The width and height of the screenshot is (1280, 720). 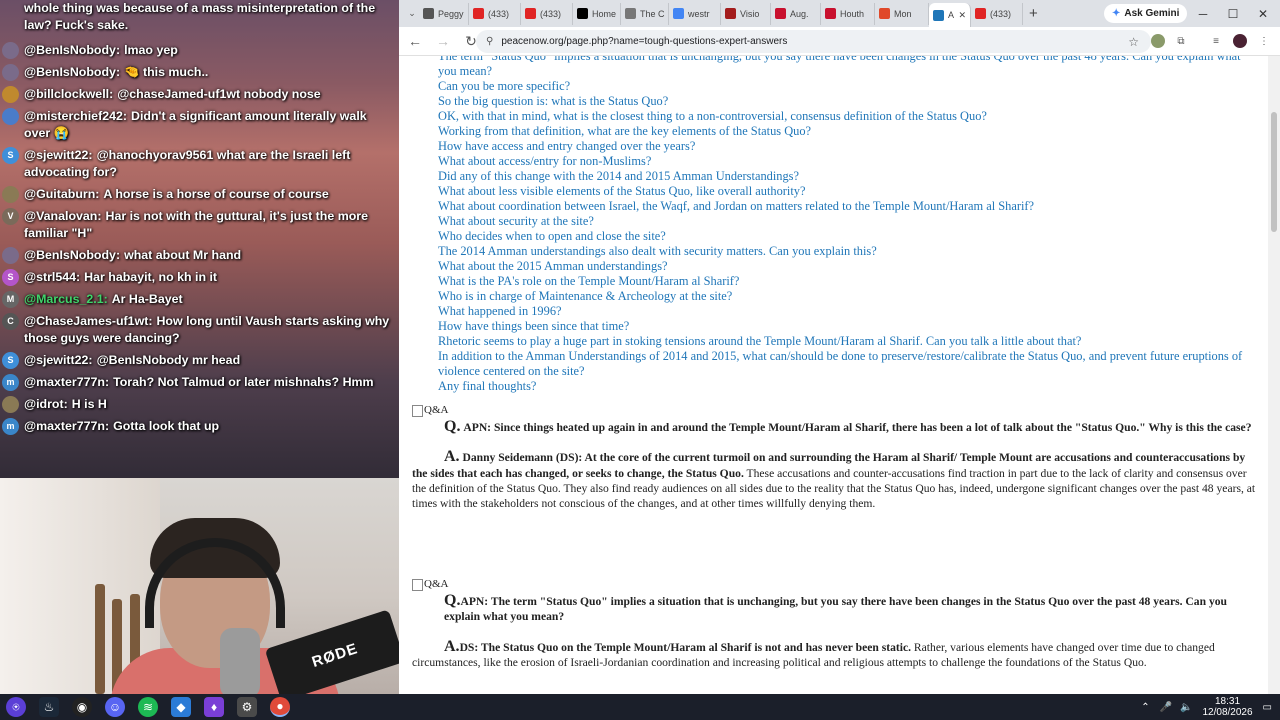 I want to click on browser-tab: Home, so click(x=597, y=13).